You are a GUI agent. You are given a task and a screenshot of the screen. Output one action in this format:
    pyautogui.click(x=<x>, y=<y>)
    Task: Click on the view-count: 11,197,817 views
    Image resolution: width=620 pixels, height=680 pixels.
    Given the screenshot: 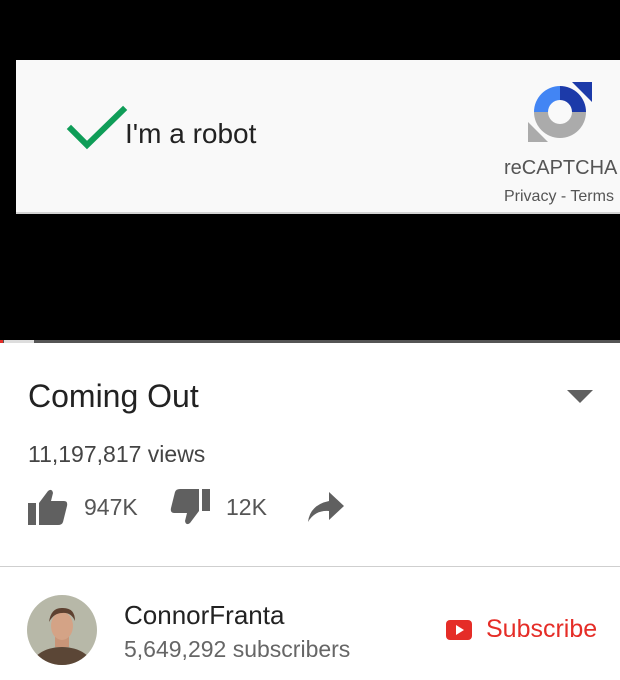 What is the action you would take?
    pyautogui.click(x=117, y=454)
    